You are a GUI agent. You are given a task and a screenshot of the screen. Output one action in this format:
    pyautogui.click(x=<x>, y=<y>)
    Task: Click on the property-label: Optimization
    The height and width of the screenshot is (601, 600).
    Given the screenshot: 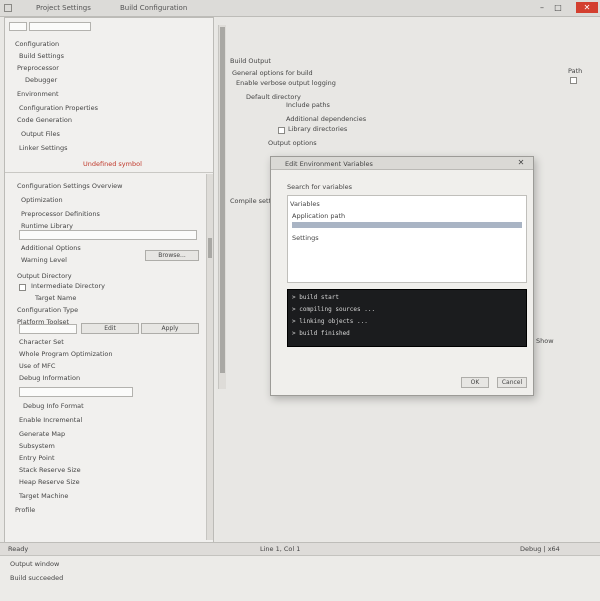 What is the action you would take?
    pyautogui.click(x=42, y=200)
    